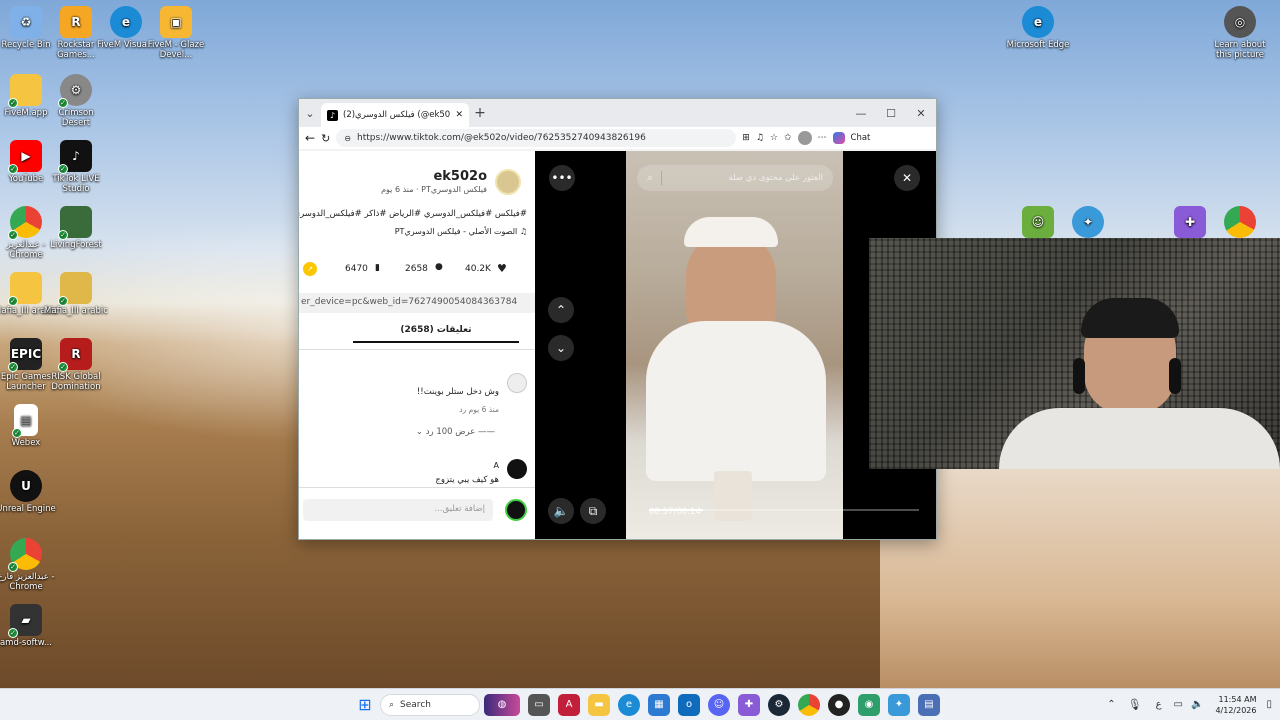 Image resolution: width=1280 pixels, height=720 pixels. Describe the element at coordinates (1269, 704) in the screenshot. I see `notifications-icon: ▯` at that location.